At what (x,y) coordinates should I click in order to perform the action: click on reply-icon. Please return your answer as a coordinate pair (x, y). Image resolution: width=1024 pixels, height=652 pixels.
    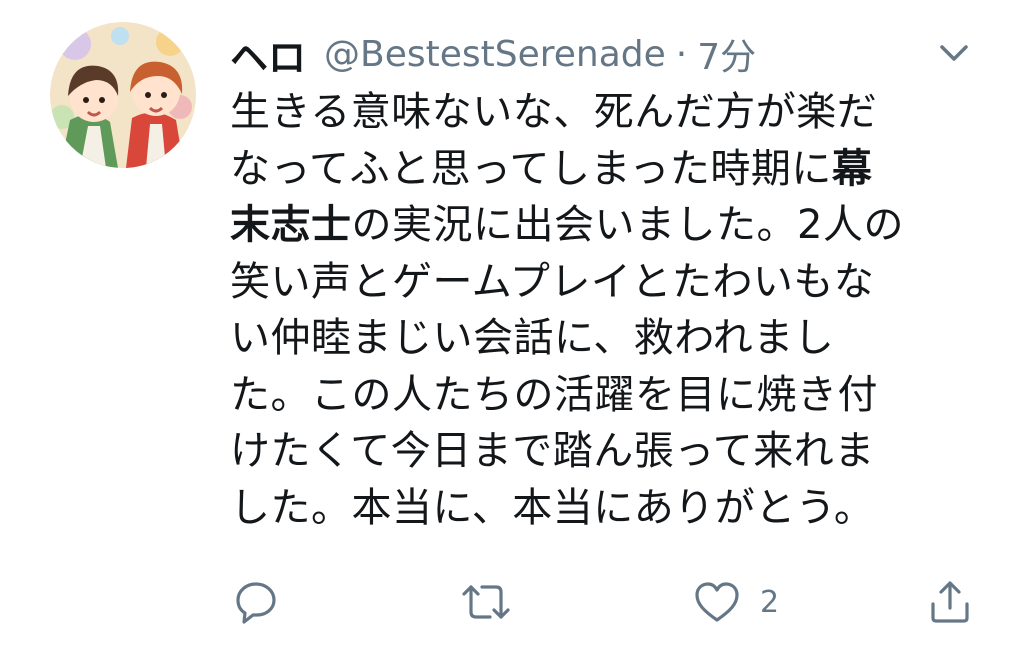
    Looking at the image, I should click on (256, 602).